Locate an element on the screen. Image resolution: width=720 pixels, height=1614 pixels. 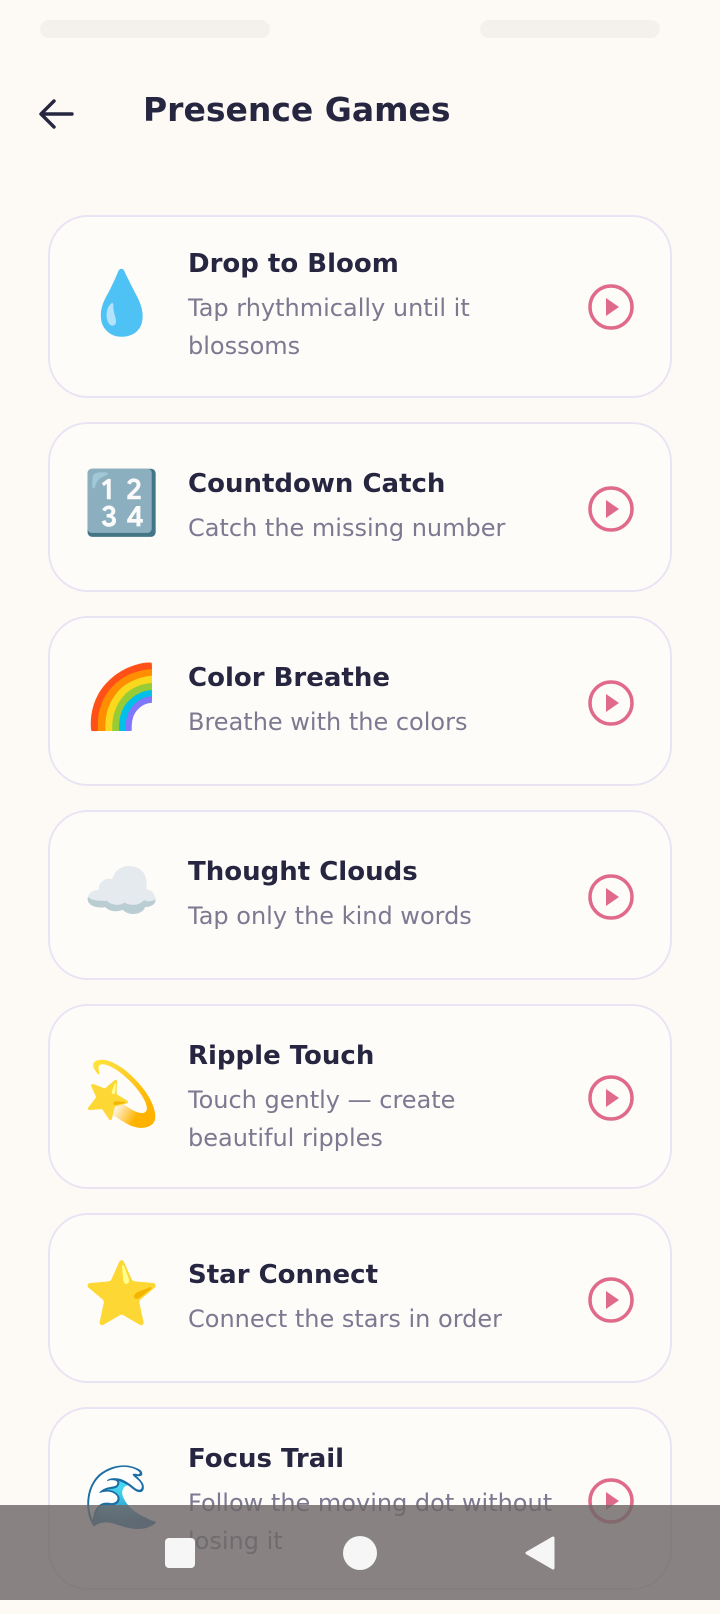
status-bar is located at coordinates (360, 28).